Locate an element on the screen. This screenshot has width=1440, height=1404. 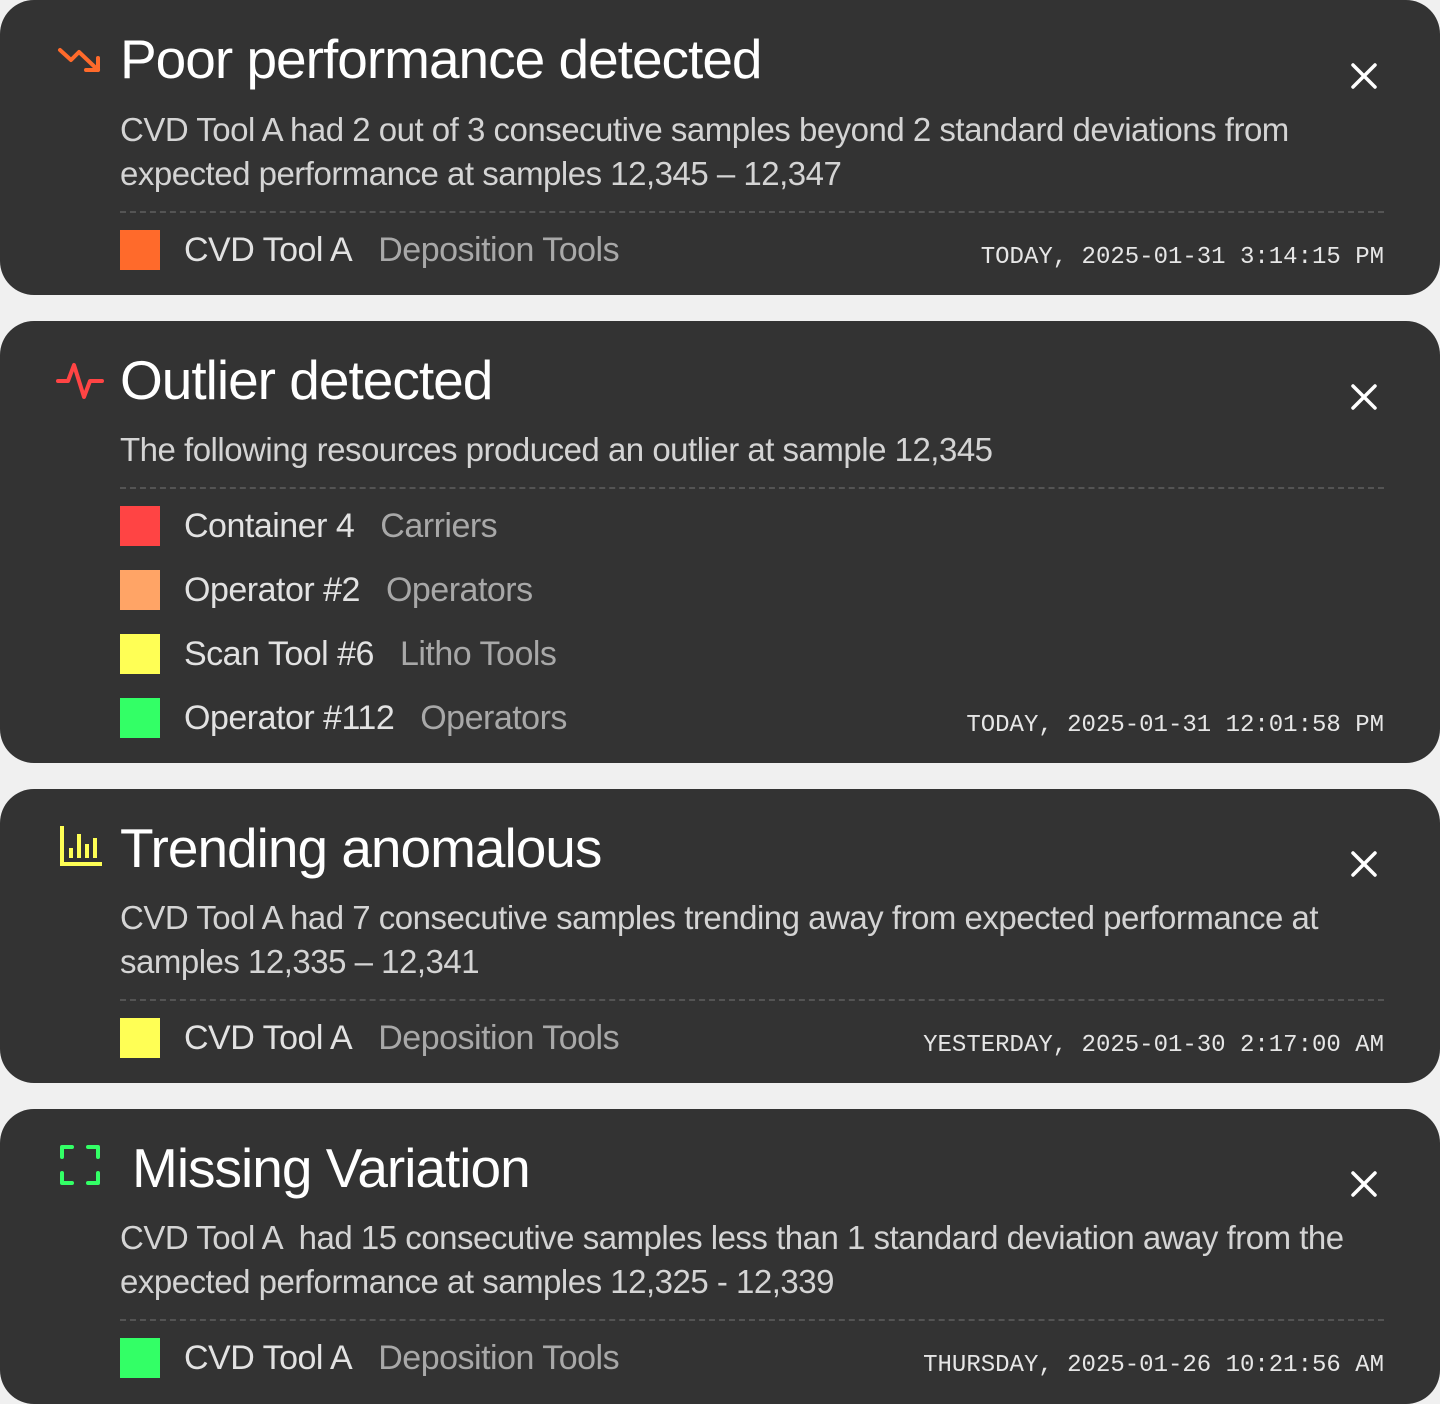
alert-timestamp: THURSDAY, 2025-01-26 10:21:56 AM is located at coordinates (1153, 1365).